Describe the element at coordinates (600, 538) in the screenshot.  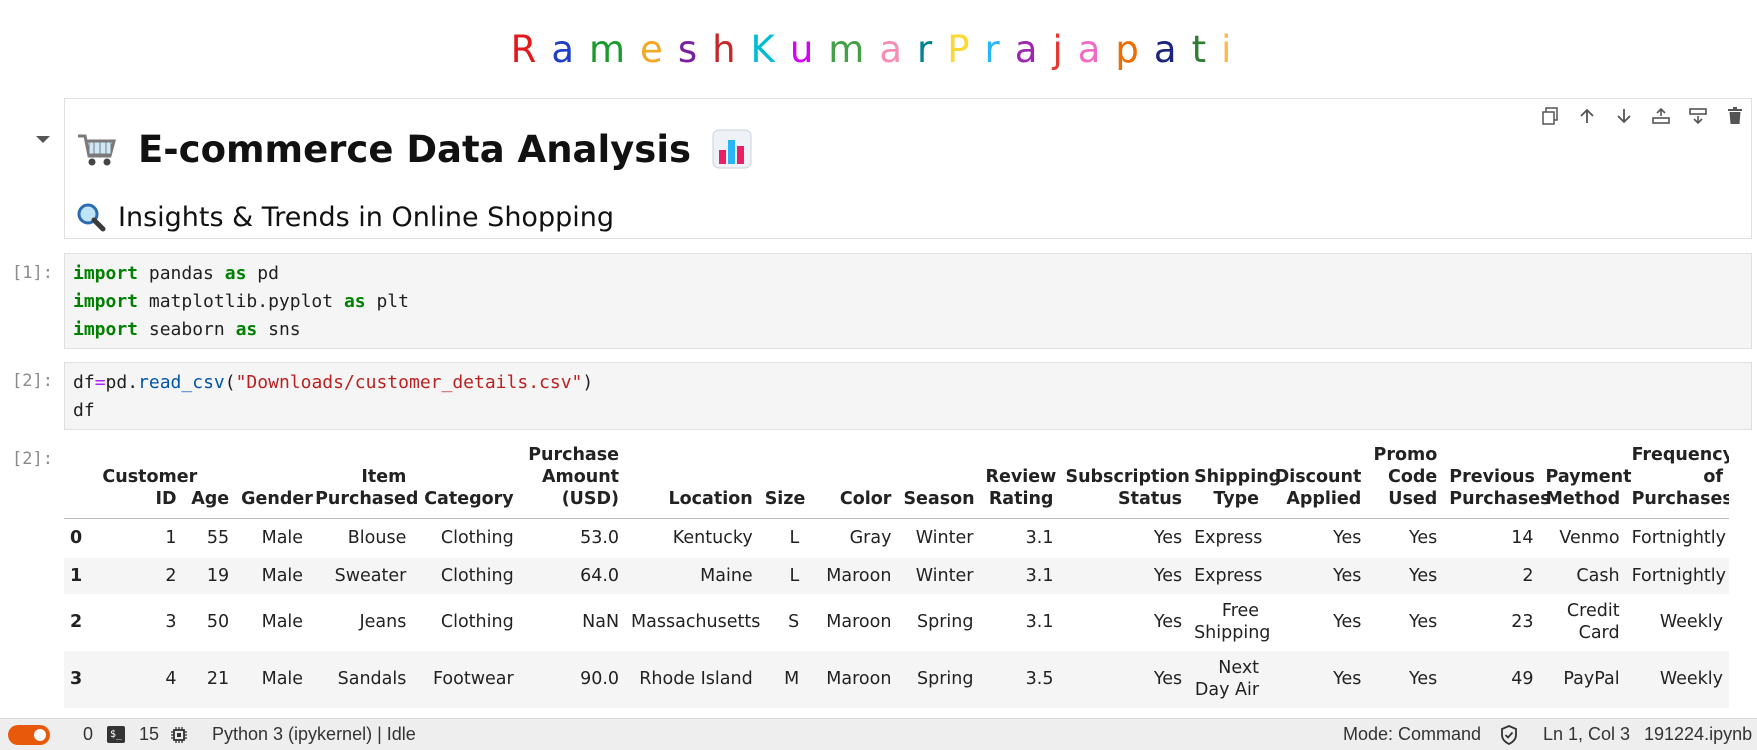
I see `table-cell: 53.0` at that location.